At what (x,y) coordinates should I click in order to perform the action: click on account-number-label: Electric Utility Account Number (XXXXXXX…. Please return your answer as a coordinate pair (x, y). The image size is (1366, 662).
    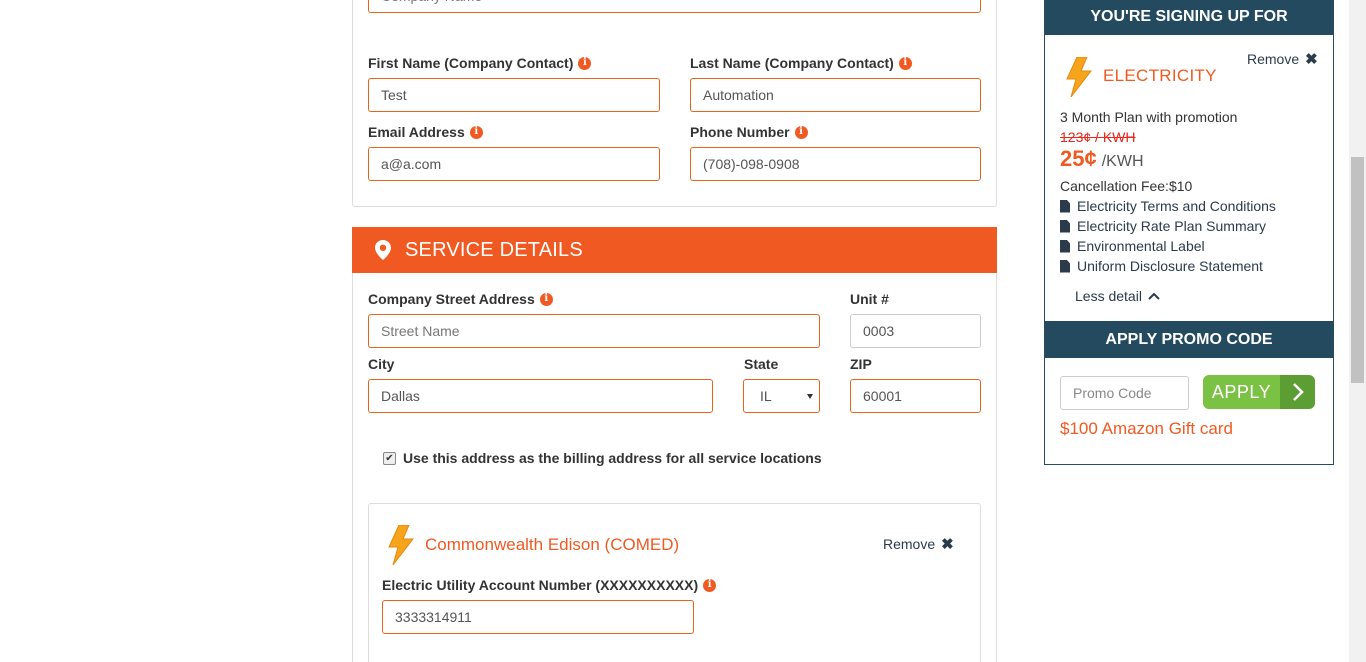
    Looking at the image, I should click on (549, 585).